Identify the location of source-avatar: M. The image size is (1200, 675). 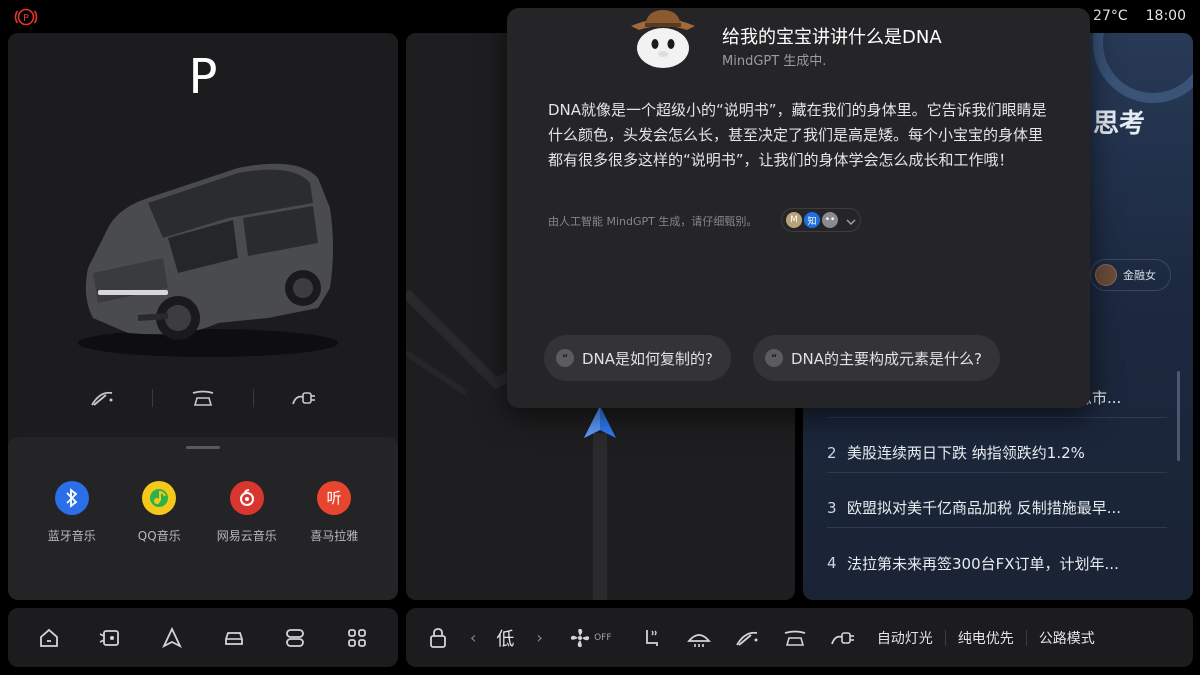
(794, 220).